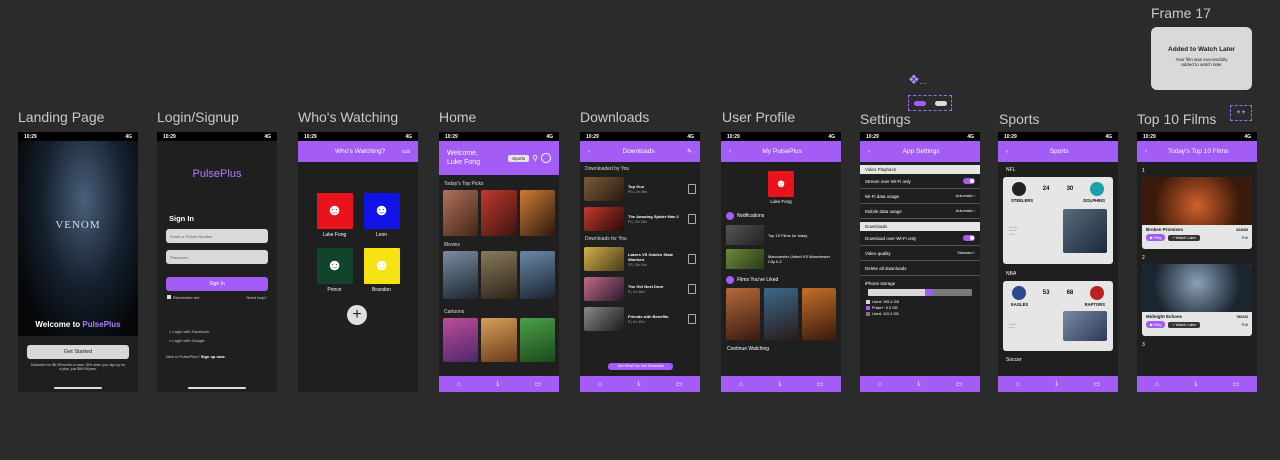 The height and width of the screenshot is (460, 1280). I want to click on profile-tile: ☻ Prince, so click(334, 270).